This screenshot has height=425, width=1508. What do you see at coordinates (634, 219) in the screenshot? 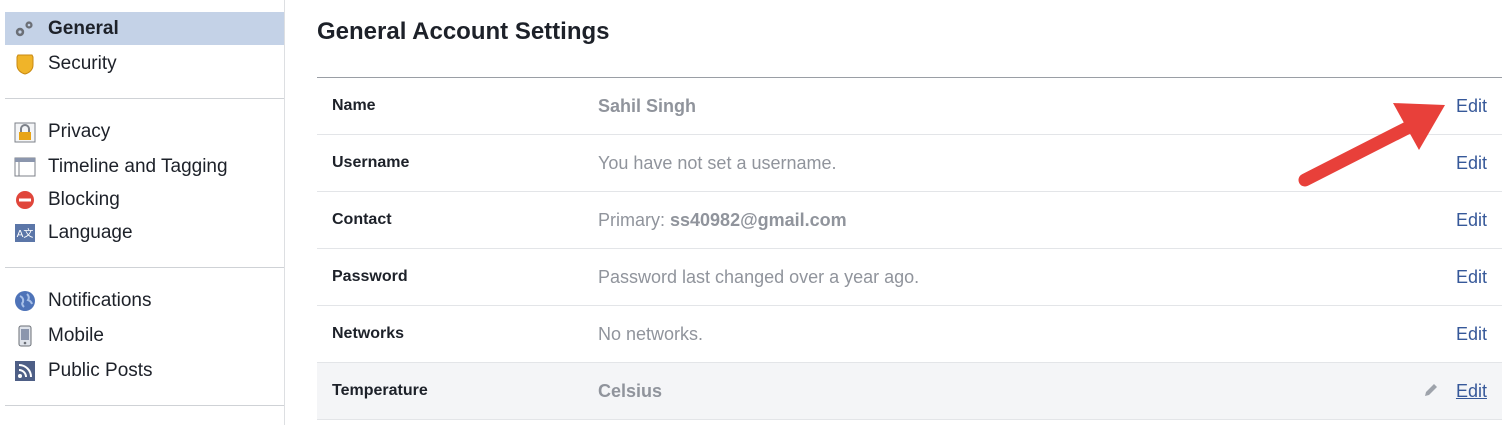
I see `contact-prefix: Primary:` at bounding box center [634, 219].